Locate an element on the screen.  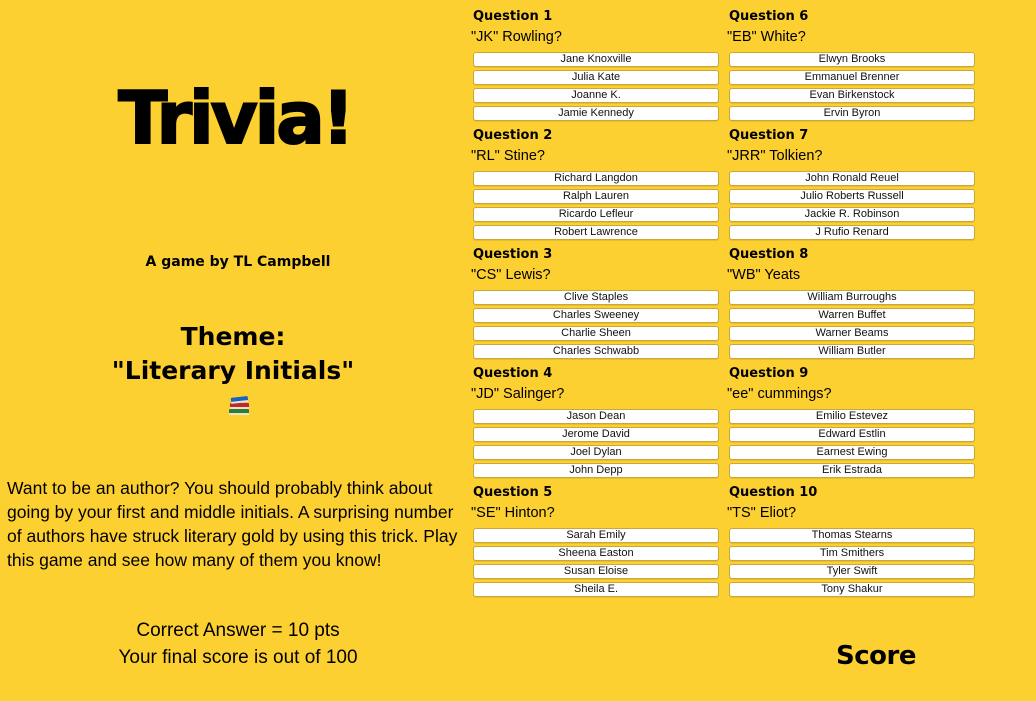
answer-option-button: Susan Eloise is located at coordinates (596, 571).